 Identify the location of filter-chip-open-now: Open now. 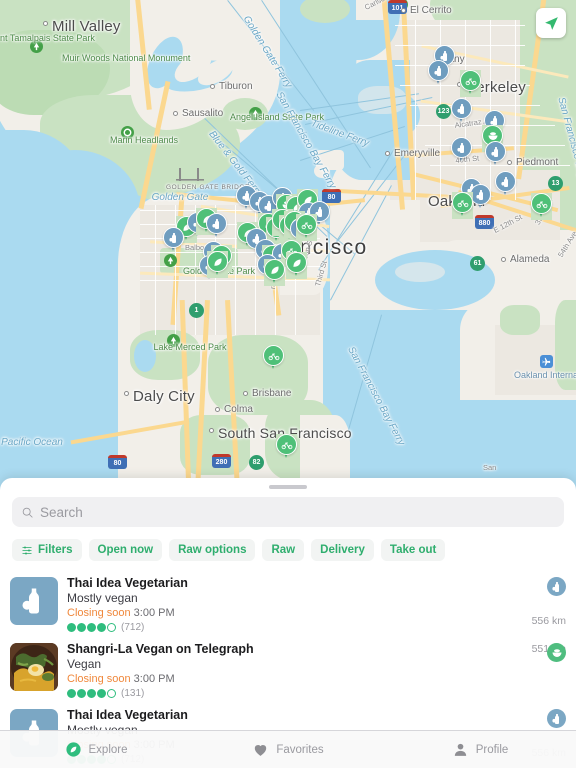
(125, 550).